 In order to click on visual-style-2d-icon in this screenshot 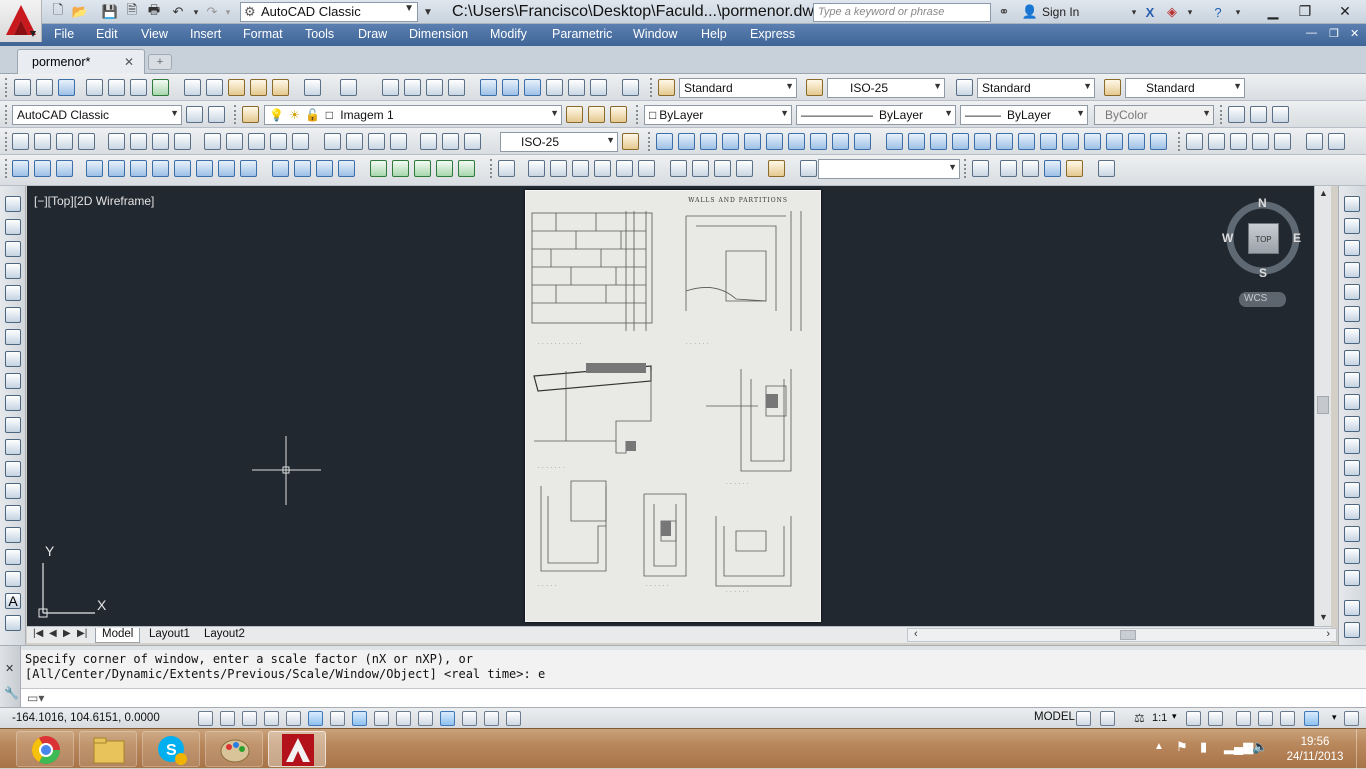, I will do `click(536, 168)`.